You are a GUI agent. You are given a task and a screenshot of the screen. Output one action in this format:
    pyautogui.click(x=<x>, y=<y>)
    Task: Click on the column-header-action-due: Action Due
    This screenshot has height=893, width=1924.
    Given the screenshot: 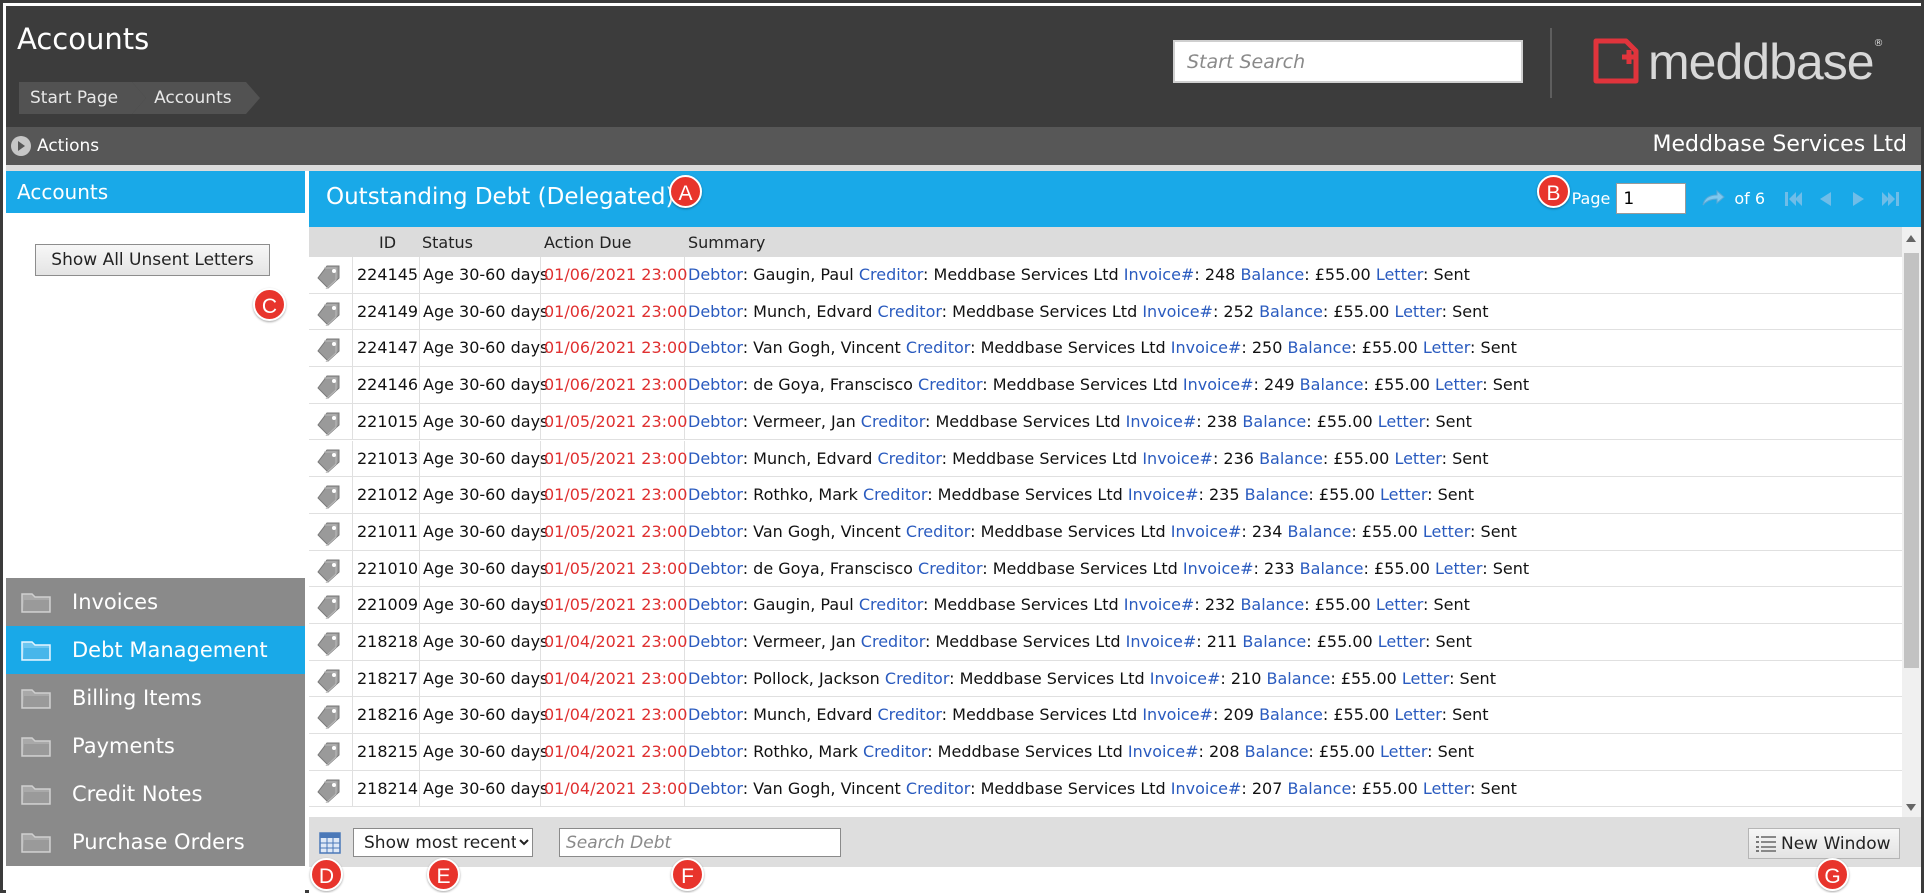 What is the action you would take?
    pyautogui.click(x=588, y=242)
    